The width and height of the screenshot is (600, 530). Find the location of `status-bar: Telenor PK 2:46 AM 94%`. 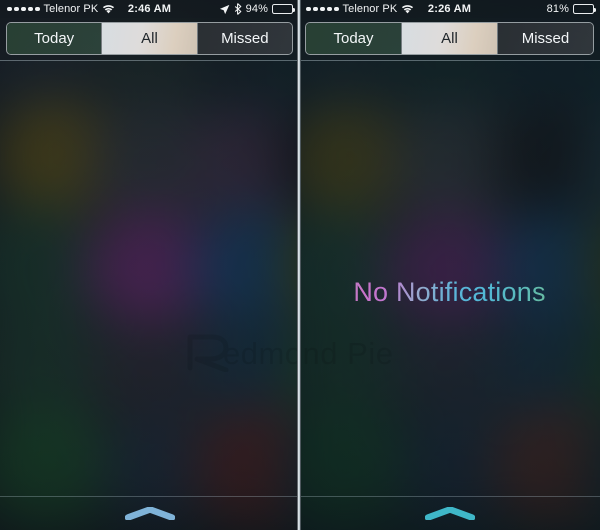

status-bar: Telenor PK 2:46 AM 94% is located at coordinates (149, 9).